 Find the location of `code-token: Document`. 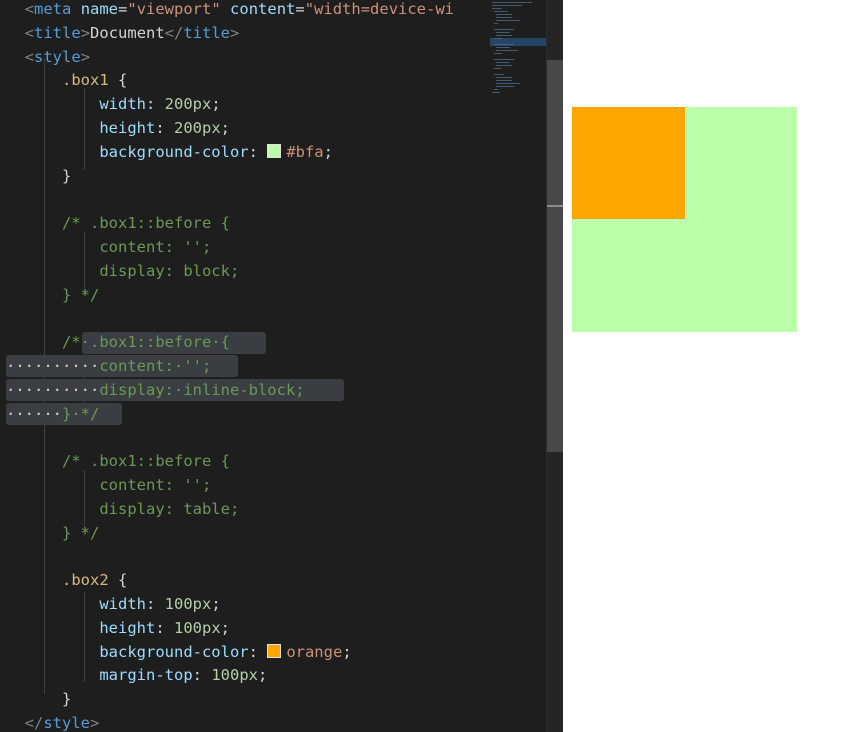

code-token: Document is located at coordinates (127, 33).